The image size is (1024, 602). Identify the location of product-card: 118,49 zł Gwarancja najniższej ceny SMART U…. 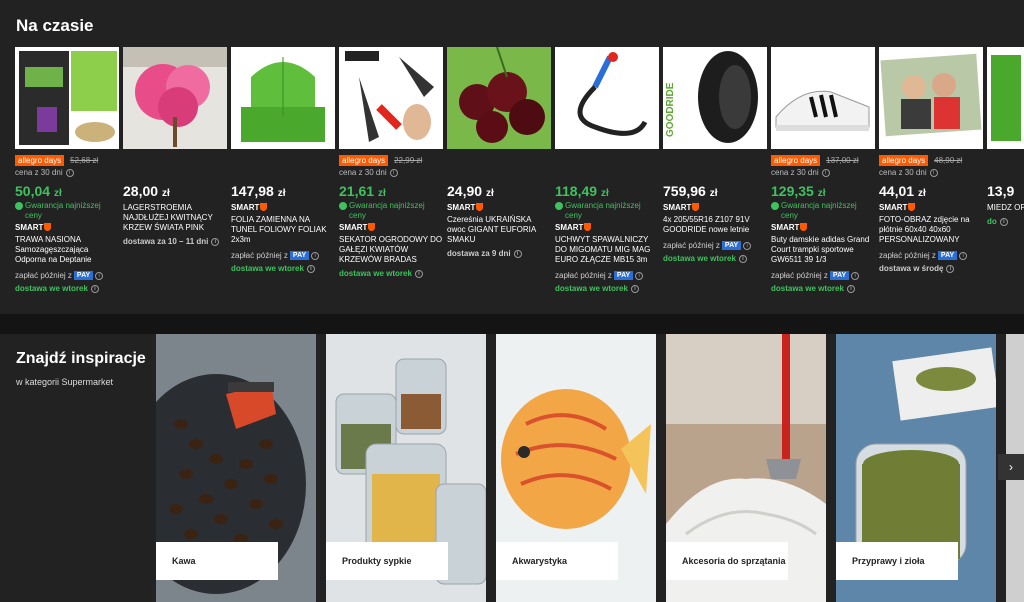
(607, 170).